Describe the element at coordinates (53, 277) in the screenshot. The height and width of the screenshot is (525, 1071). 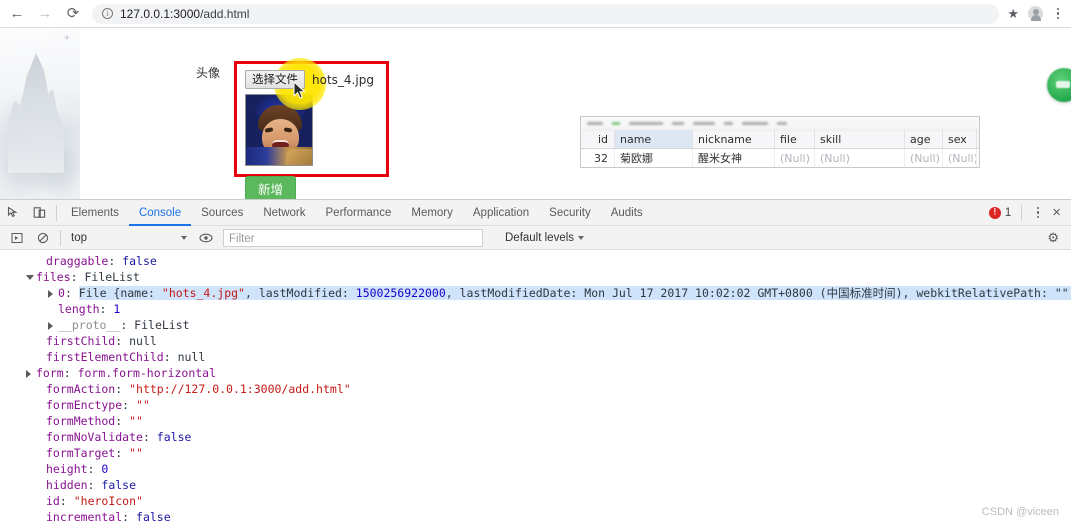
I see `console-property-key: files` at that location.